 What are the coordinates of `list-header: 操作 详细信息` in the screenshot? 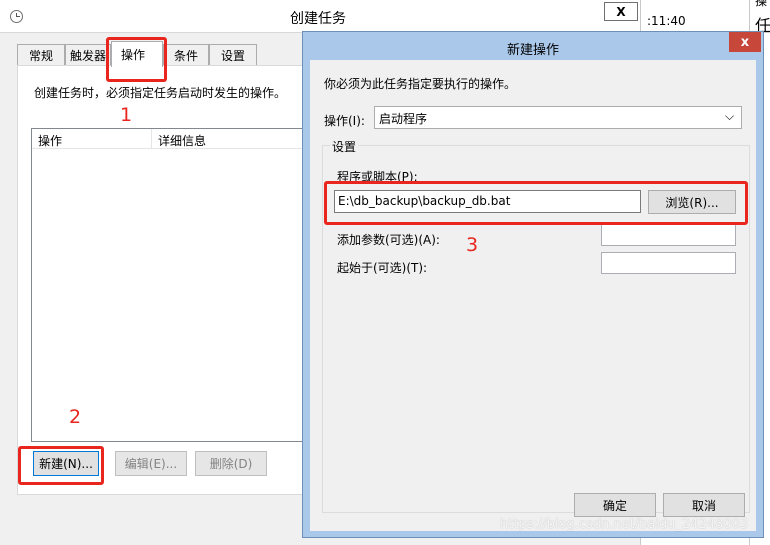 It's located at (182, 139).